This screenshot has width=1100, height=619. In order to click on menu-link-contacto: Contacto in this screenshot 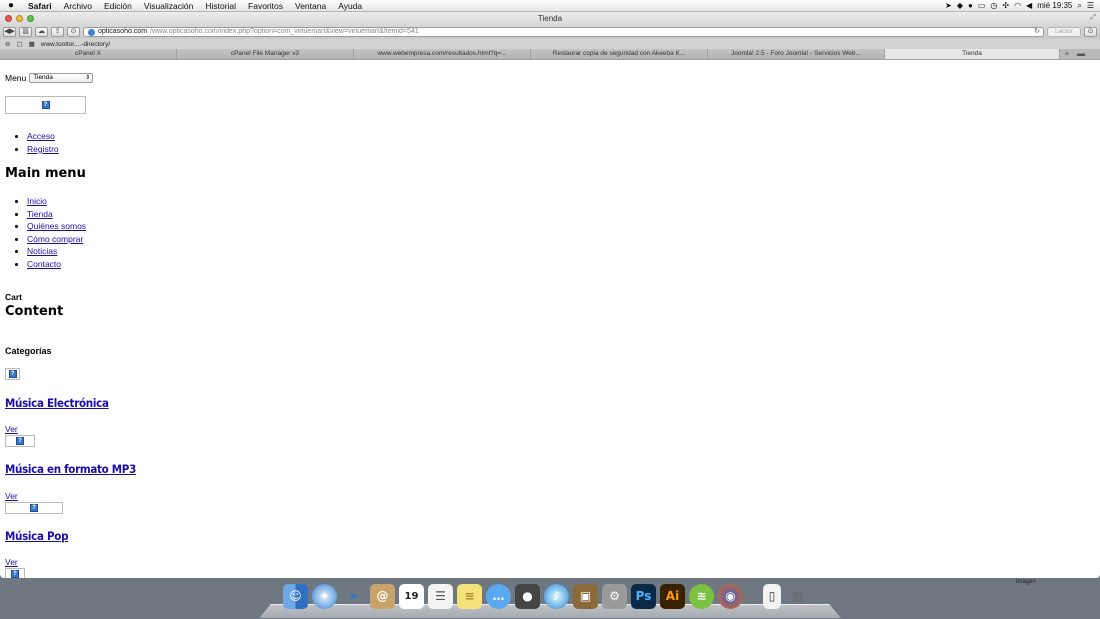, I will do `click(44, 264)`.